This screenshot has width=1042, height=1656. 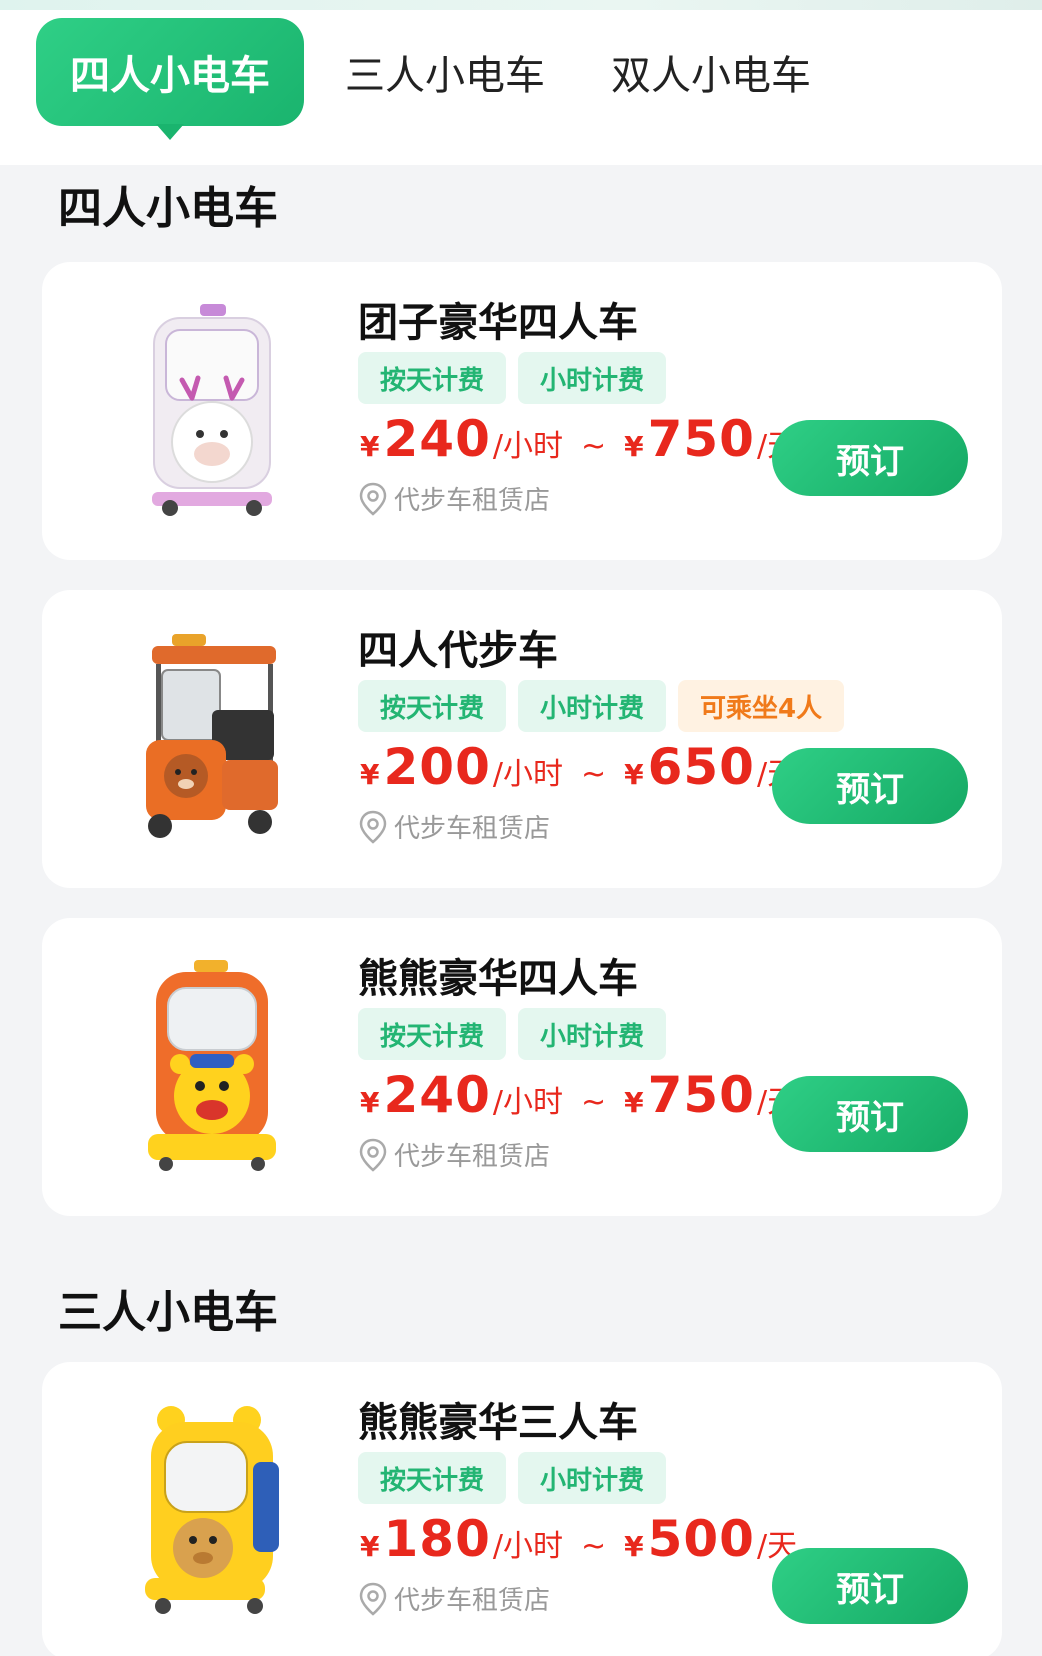 I want to click on hourly-price: 180, so click(x=437, y=1539).